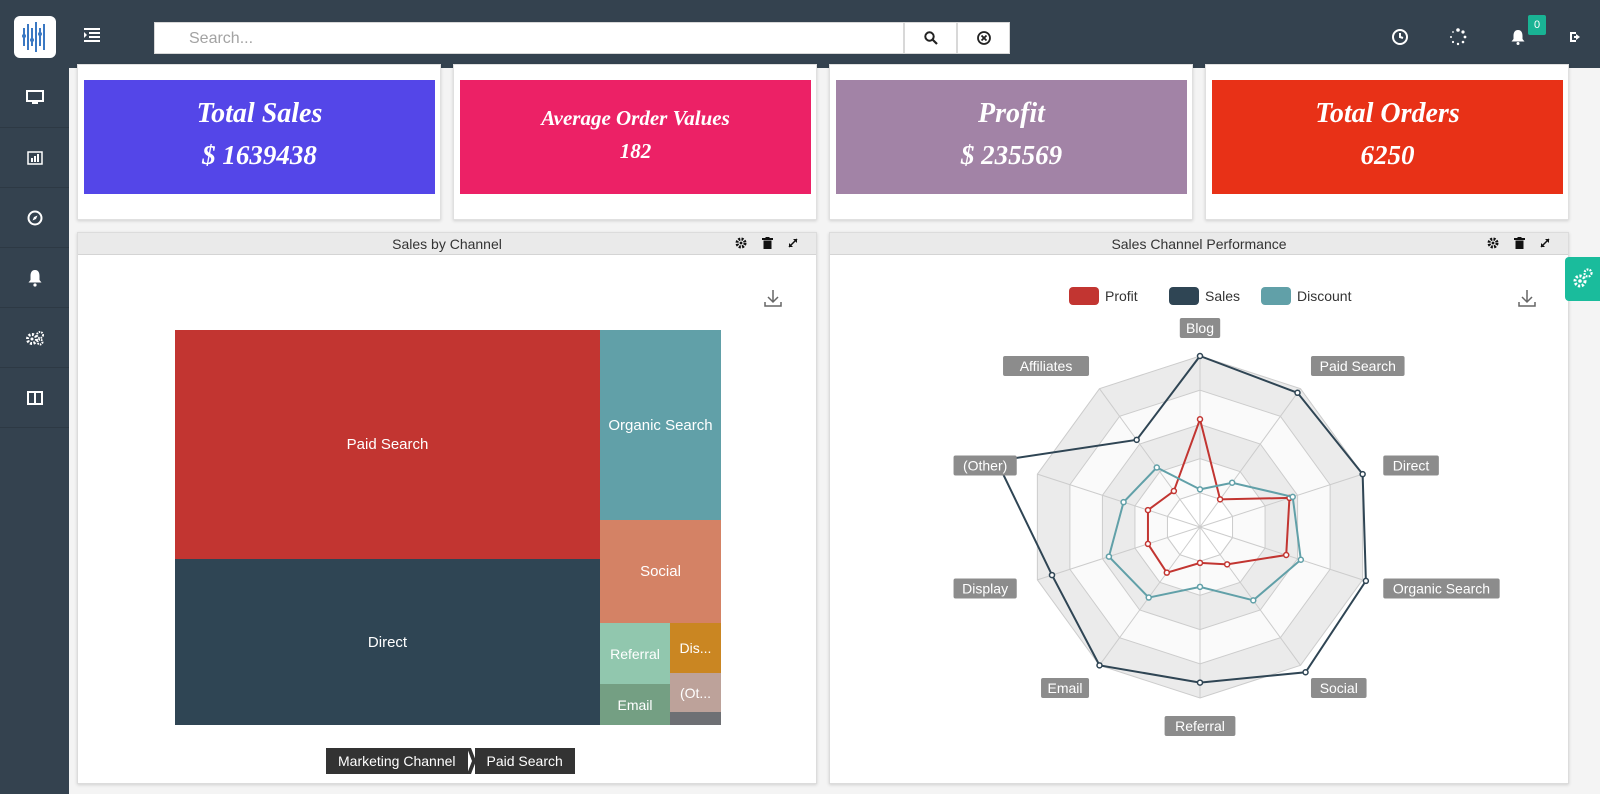 The height and width of the screenshot is (794, 1600). I want to click on clear-search-button, so click(983, 38).